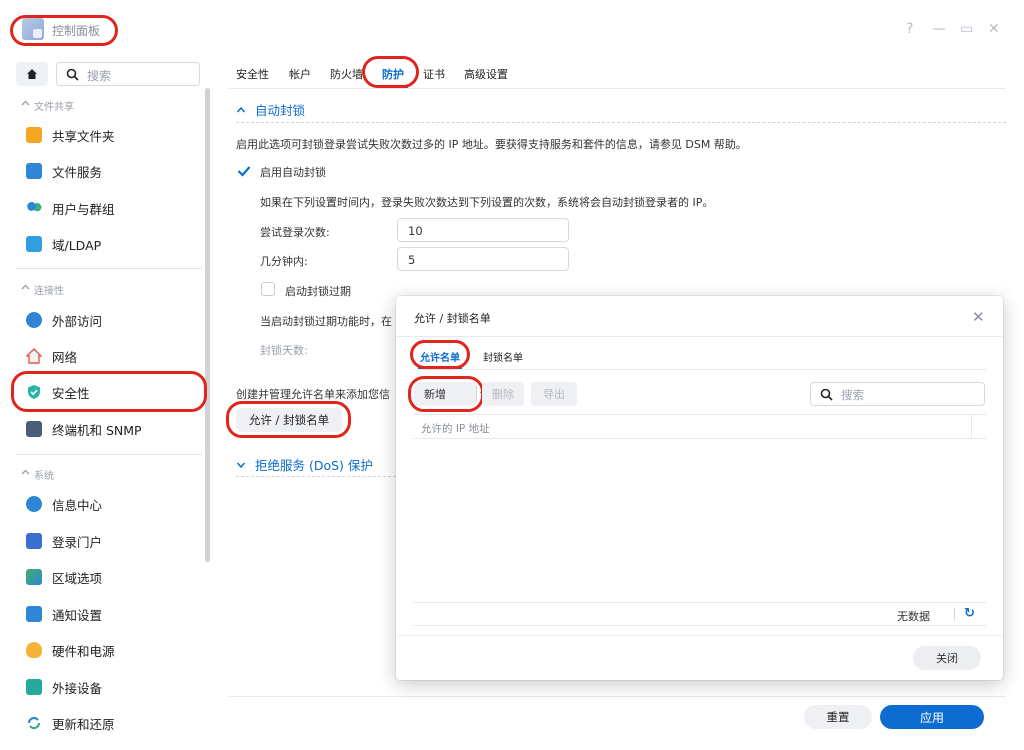 This screenshot has width=1024, height=750. I want to click on sidebar-item-label: 信息中心, so click(77, 505).